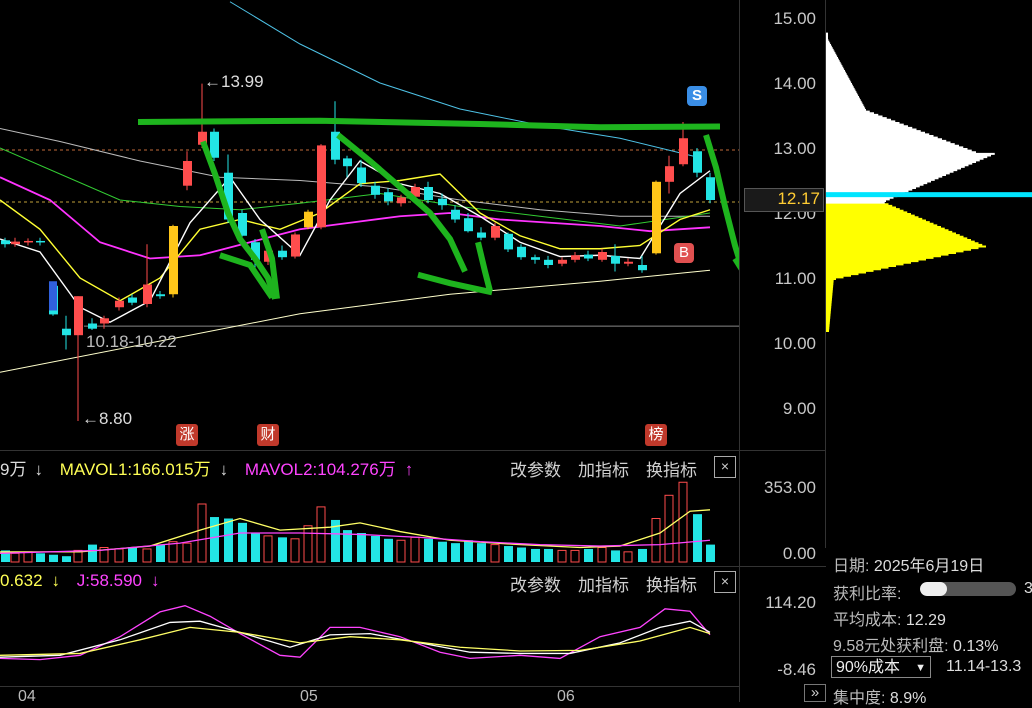 This screenshot has height=708, width=1032. What do you see at coordinates (484, 266) in the screenshot?
I see `arrow-head-2b` at bounding box center [484, 266].